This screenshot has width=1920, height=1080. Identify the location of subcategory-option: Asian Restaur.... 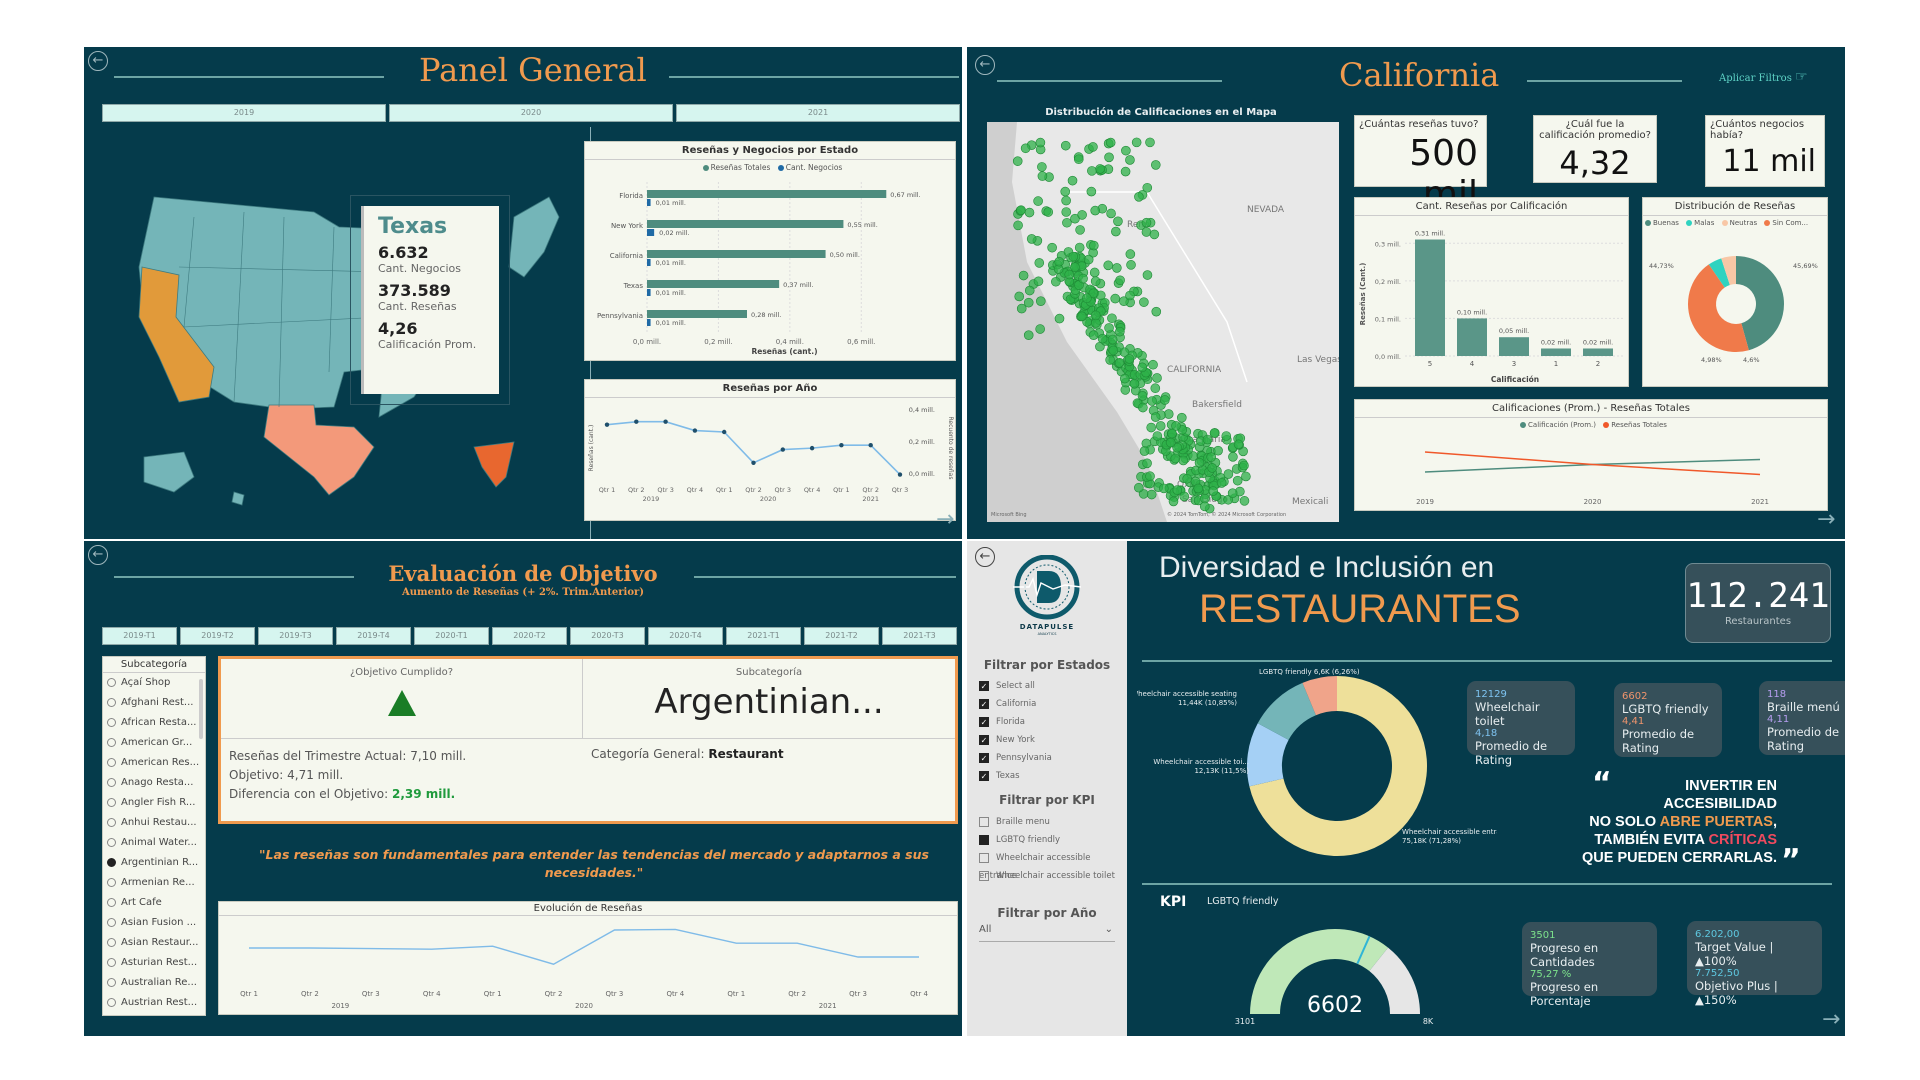
(154, 943).